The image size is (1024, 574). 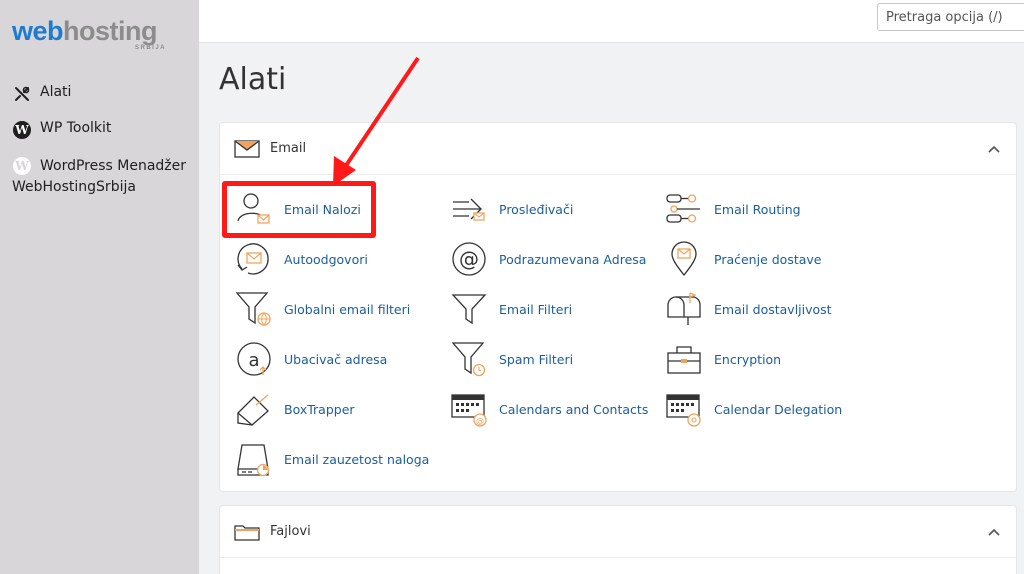 I want to click on tool-track-delivery: Praćenje dostave, so click(x=742, y=259).